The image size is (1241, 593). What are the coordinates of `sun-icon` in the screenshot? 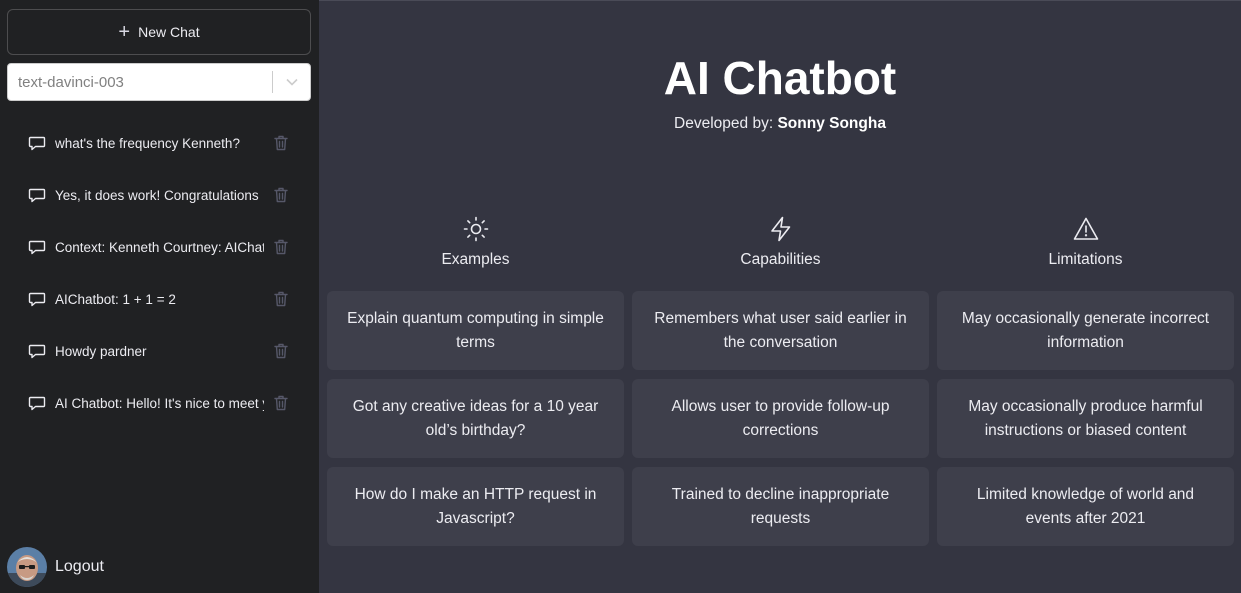 It's located at (475, 229).